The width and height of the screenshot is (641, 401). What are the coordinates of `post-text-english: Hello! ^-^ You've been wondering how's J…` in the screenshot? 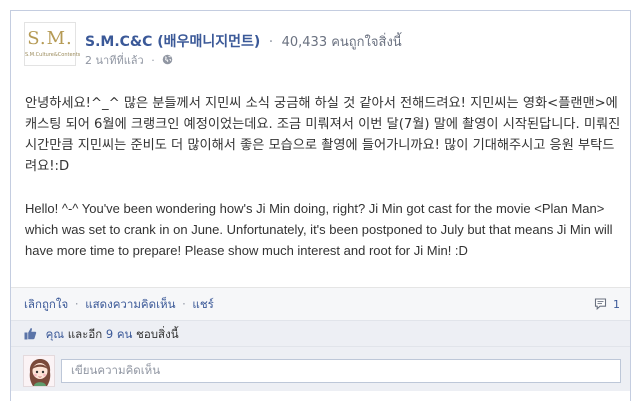 It's located at (319, 229).